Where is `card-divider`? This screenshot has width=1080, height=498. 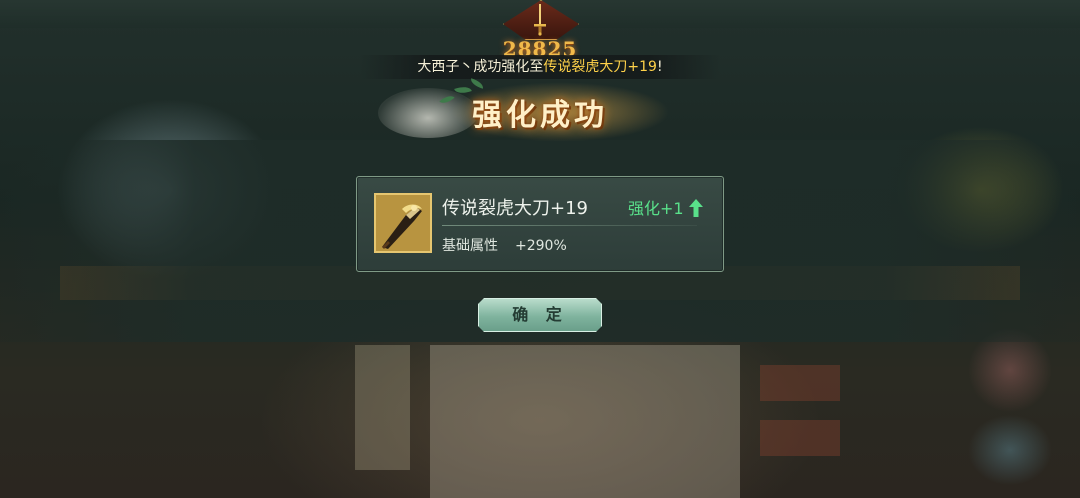
card-divider is located at coordinates (569, 225).